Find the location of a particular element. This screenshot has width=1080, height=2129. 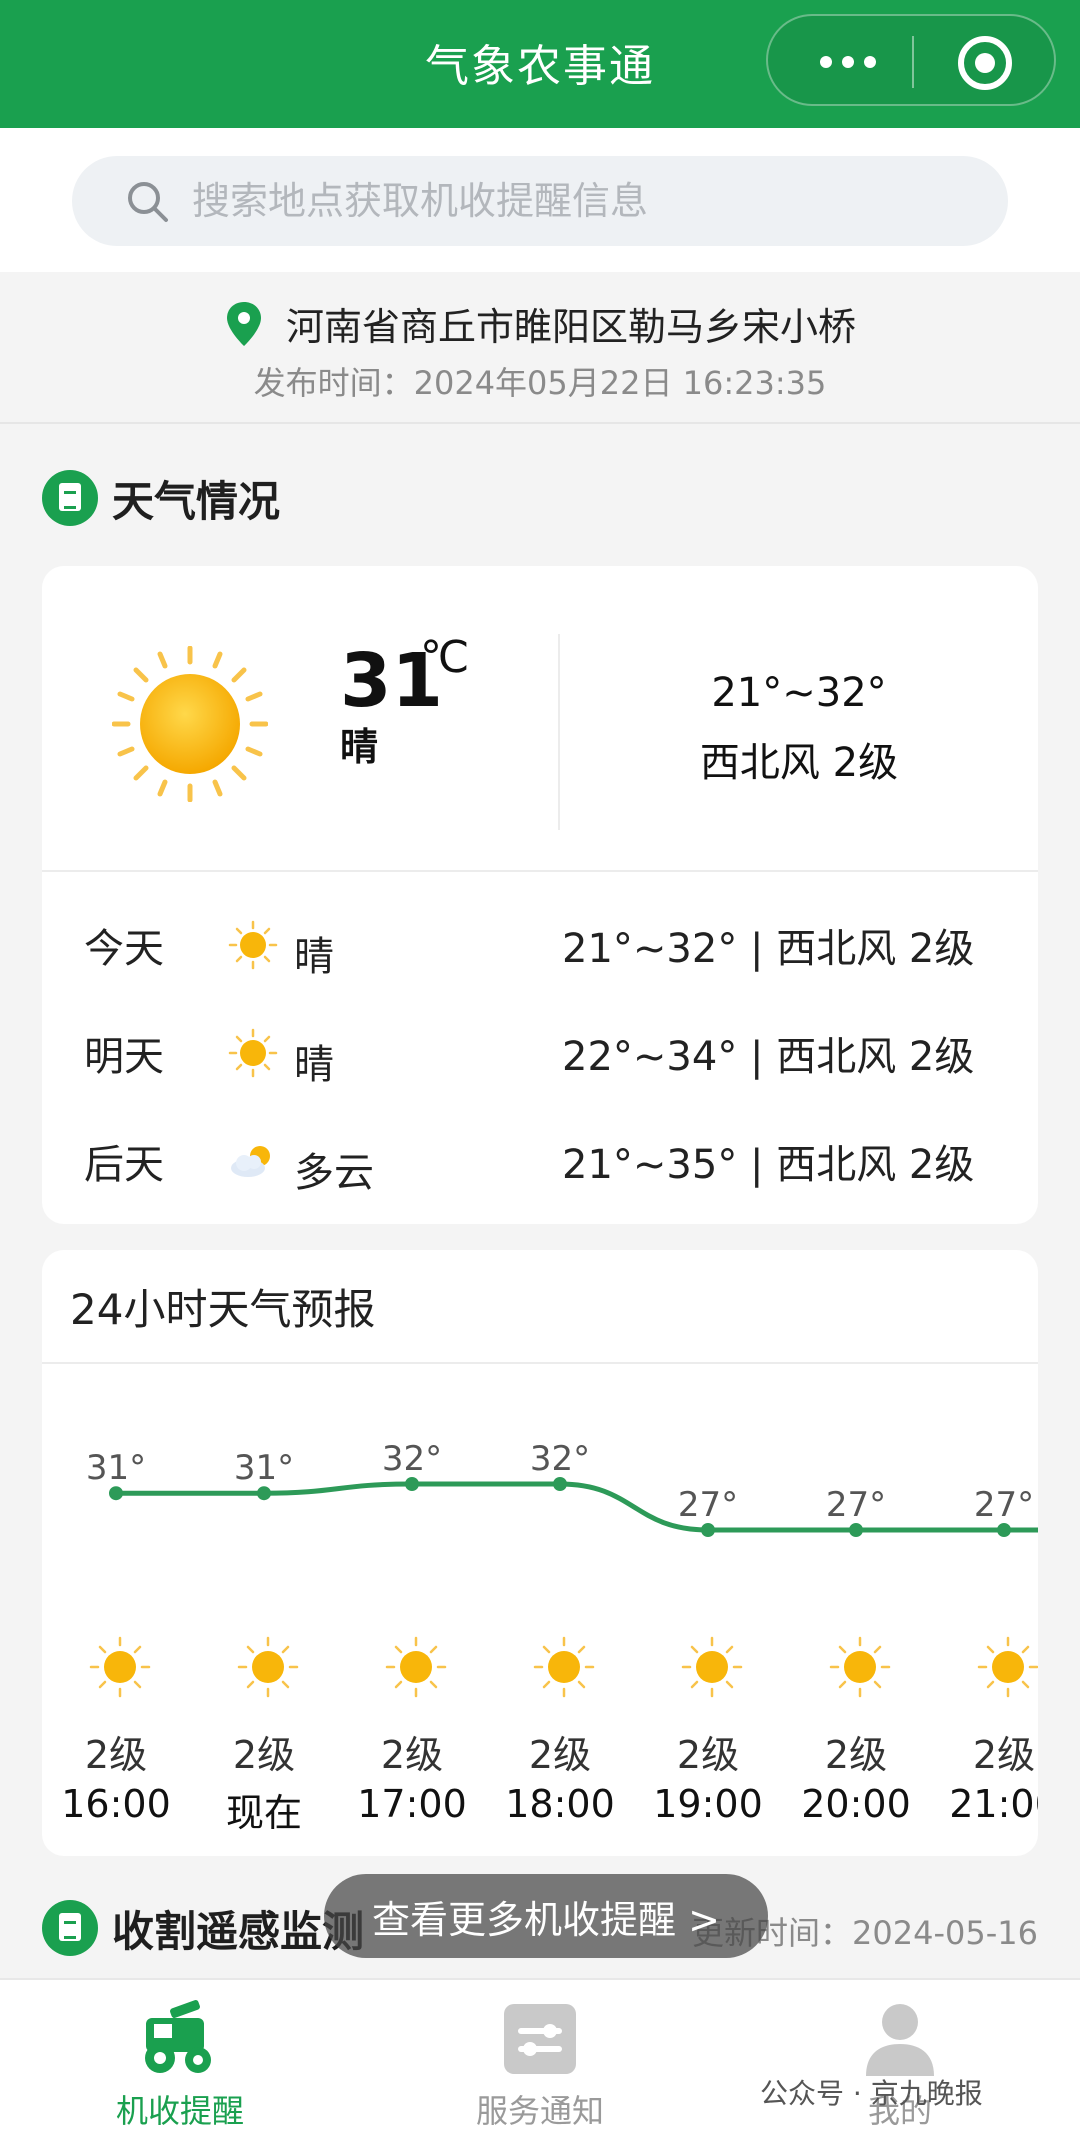

current-condition: 晴 is located at coordinates (359, 747).